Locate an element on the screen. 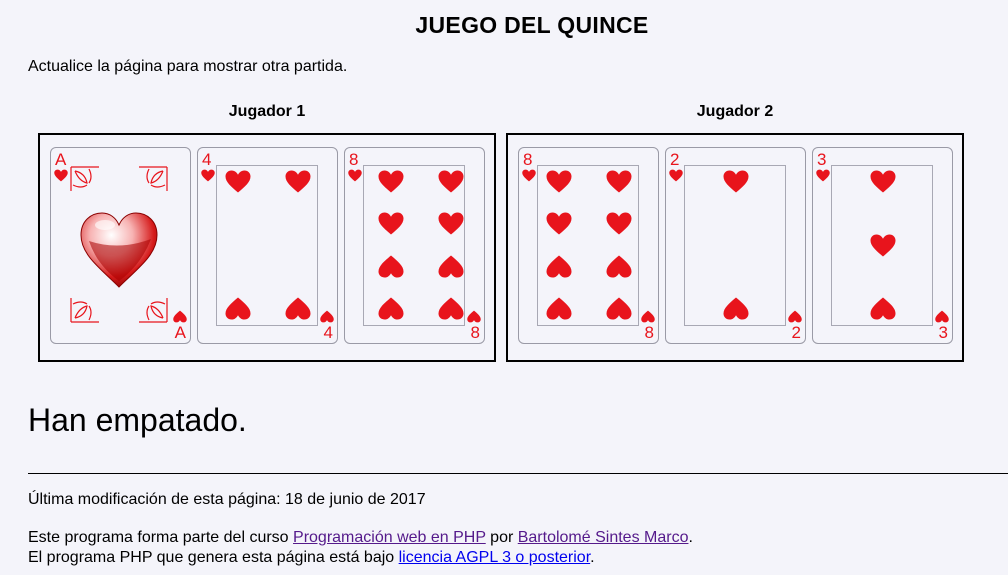 This screenshot has height=575, width=1008. ornate-heart-icon is located at coordinates (119, 244).